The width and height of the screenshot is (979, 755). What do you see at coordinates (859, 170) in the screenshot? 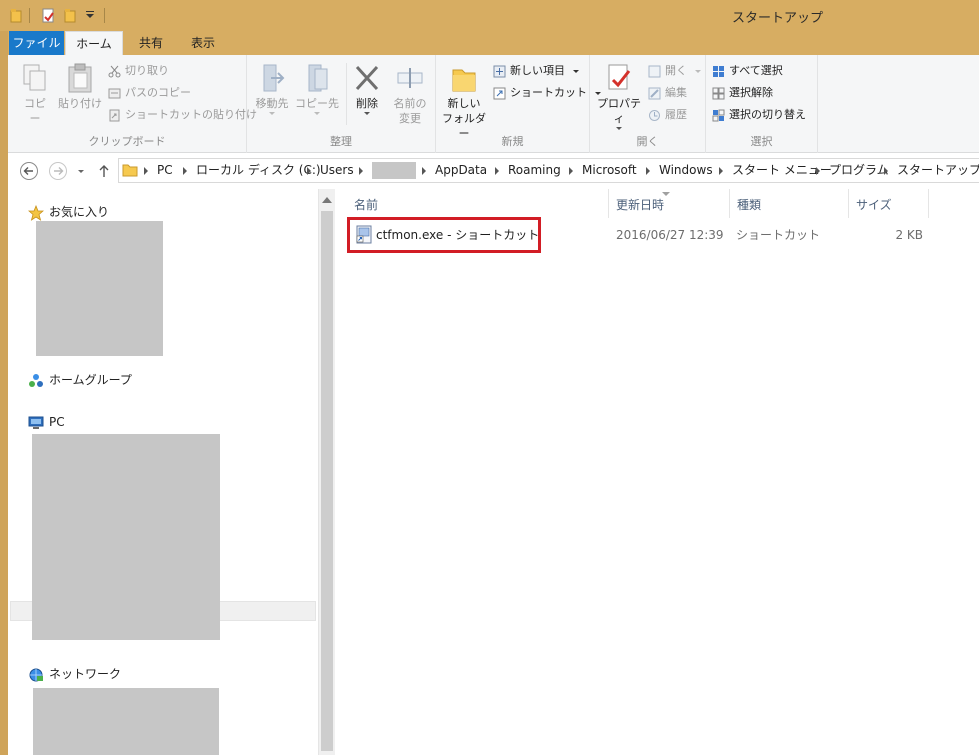
I see `breadcrumb-programs: プログラム` at bounding box center [859, 170].